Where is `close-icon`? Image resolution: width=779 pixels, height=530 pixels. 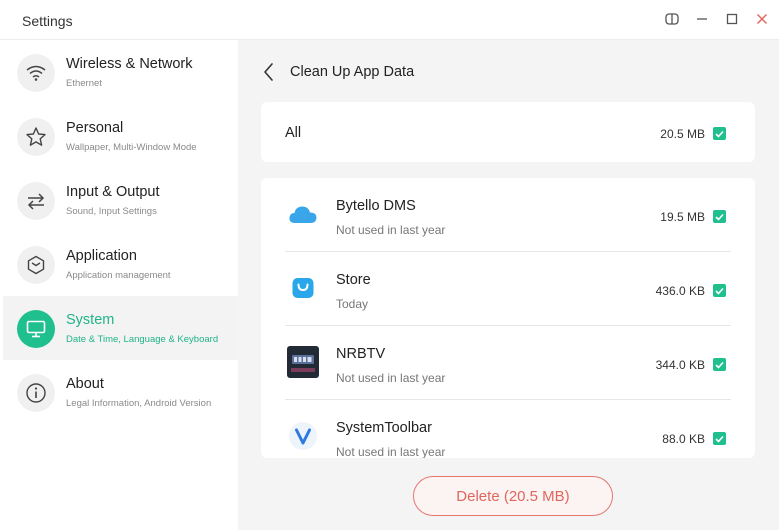
close-icon is located at coordinates (762, 19).